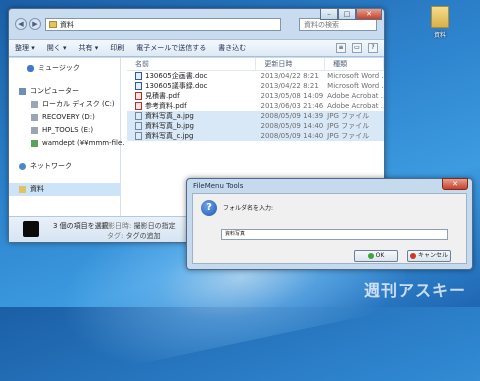  Describe the element at coordinates (369, 14) in the screenshot. I see `close-button: ✕` at that location.